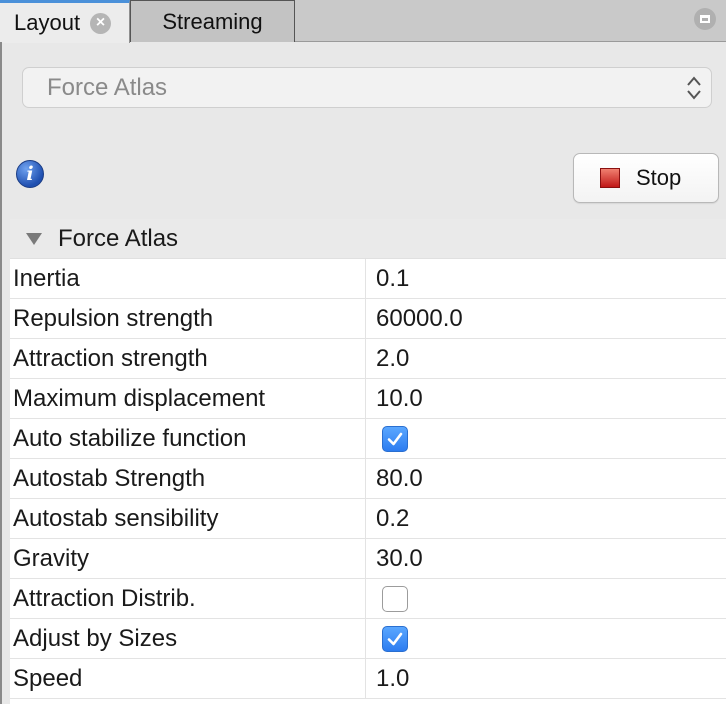 The height and width of the screenshot is (704, 726). What do you see at coordinates (188, 678) in the screenshot?
I see `property-name: Speed` at bounding box center [188, 678].